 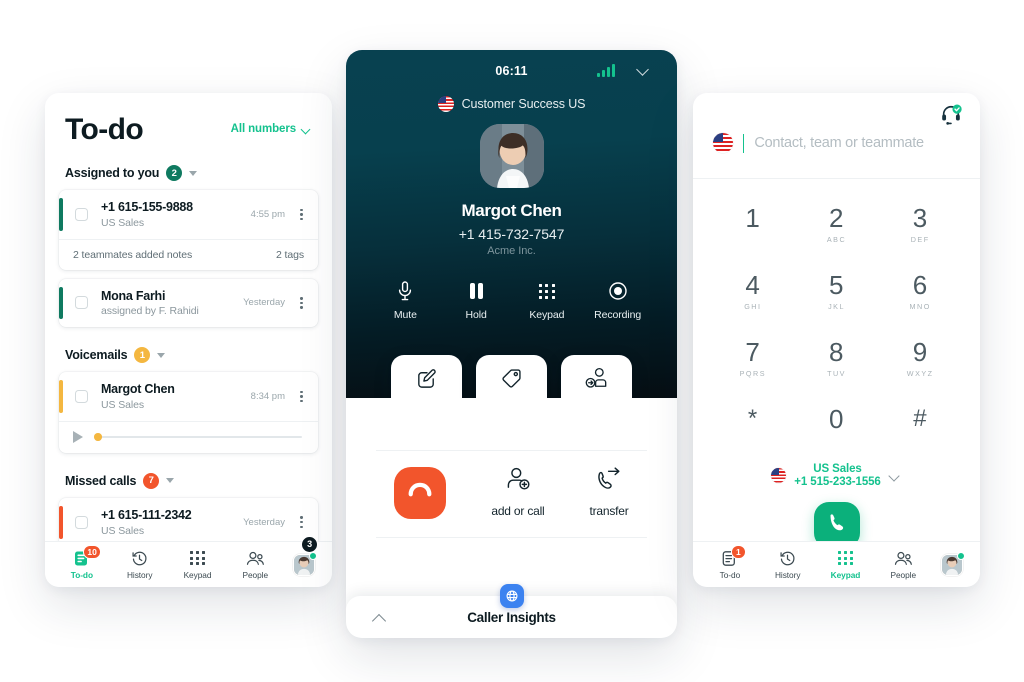 What do you see at coordinates (264, 522) in the screenshot?
I see `row-time: Yesterday` at bounding box center [264, 522].